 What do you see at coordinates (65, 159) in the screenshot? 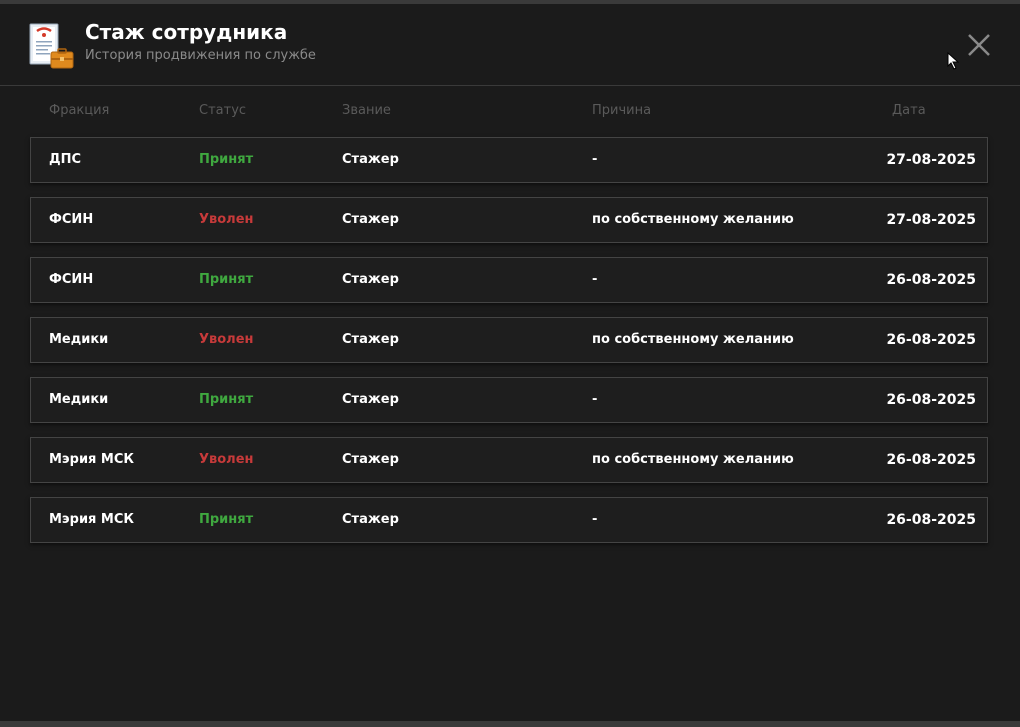
I see `cell-fraction: ДПС` at bounding box center [65, 159].